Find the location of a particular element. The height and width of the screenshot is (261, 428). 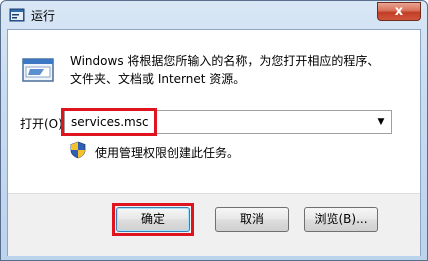

run-app-icon is located at coordinates (17, 15).